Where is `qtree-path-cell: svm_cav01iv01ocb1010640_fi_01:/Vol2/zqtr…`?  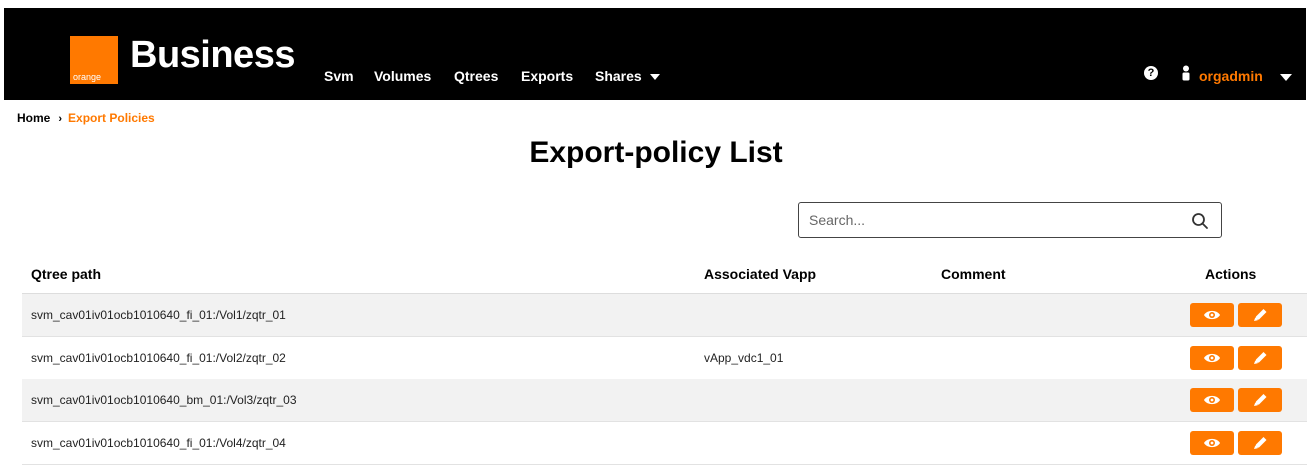 qtree-path-cell: svm_cav01iv01ocb1010640_fi_01:/Vol2/zqtr… is located at coordinates (158, 357).